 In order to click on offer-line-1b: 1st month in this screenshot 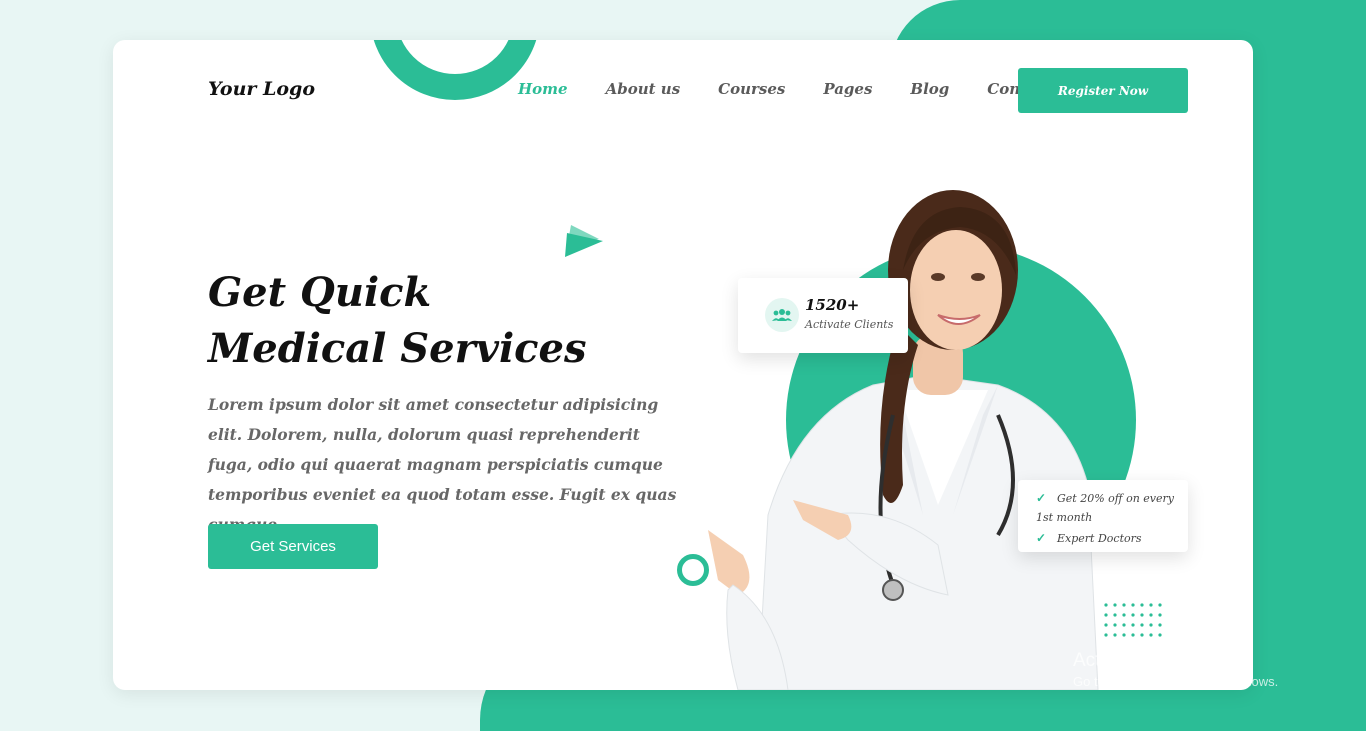, I will do `click(1064, 517)`.